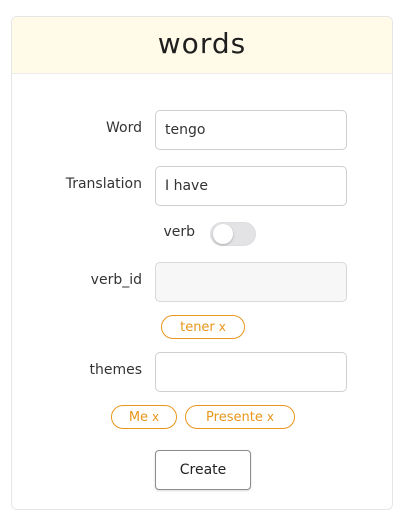 The image size is (409, 522). I want to click on tag-label: tener, so click(197, 327).